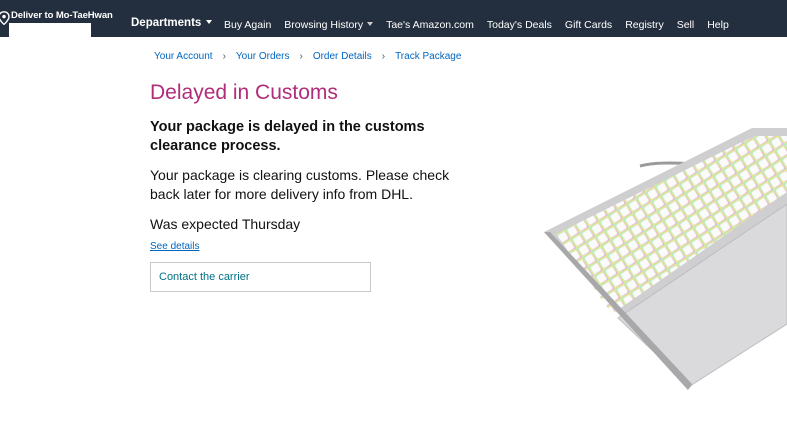  Describe the element at coordinates (430, 25) in the screenshot. I see `nav-link-taes-amazon: Tae's Amazon.com` at that location.